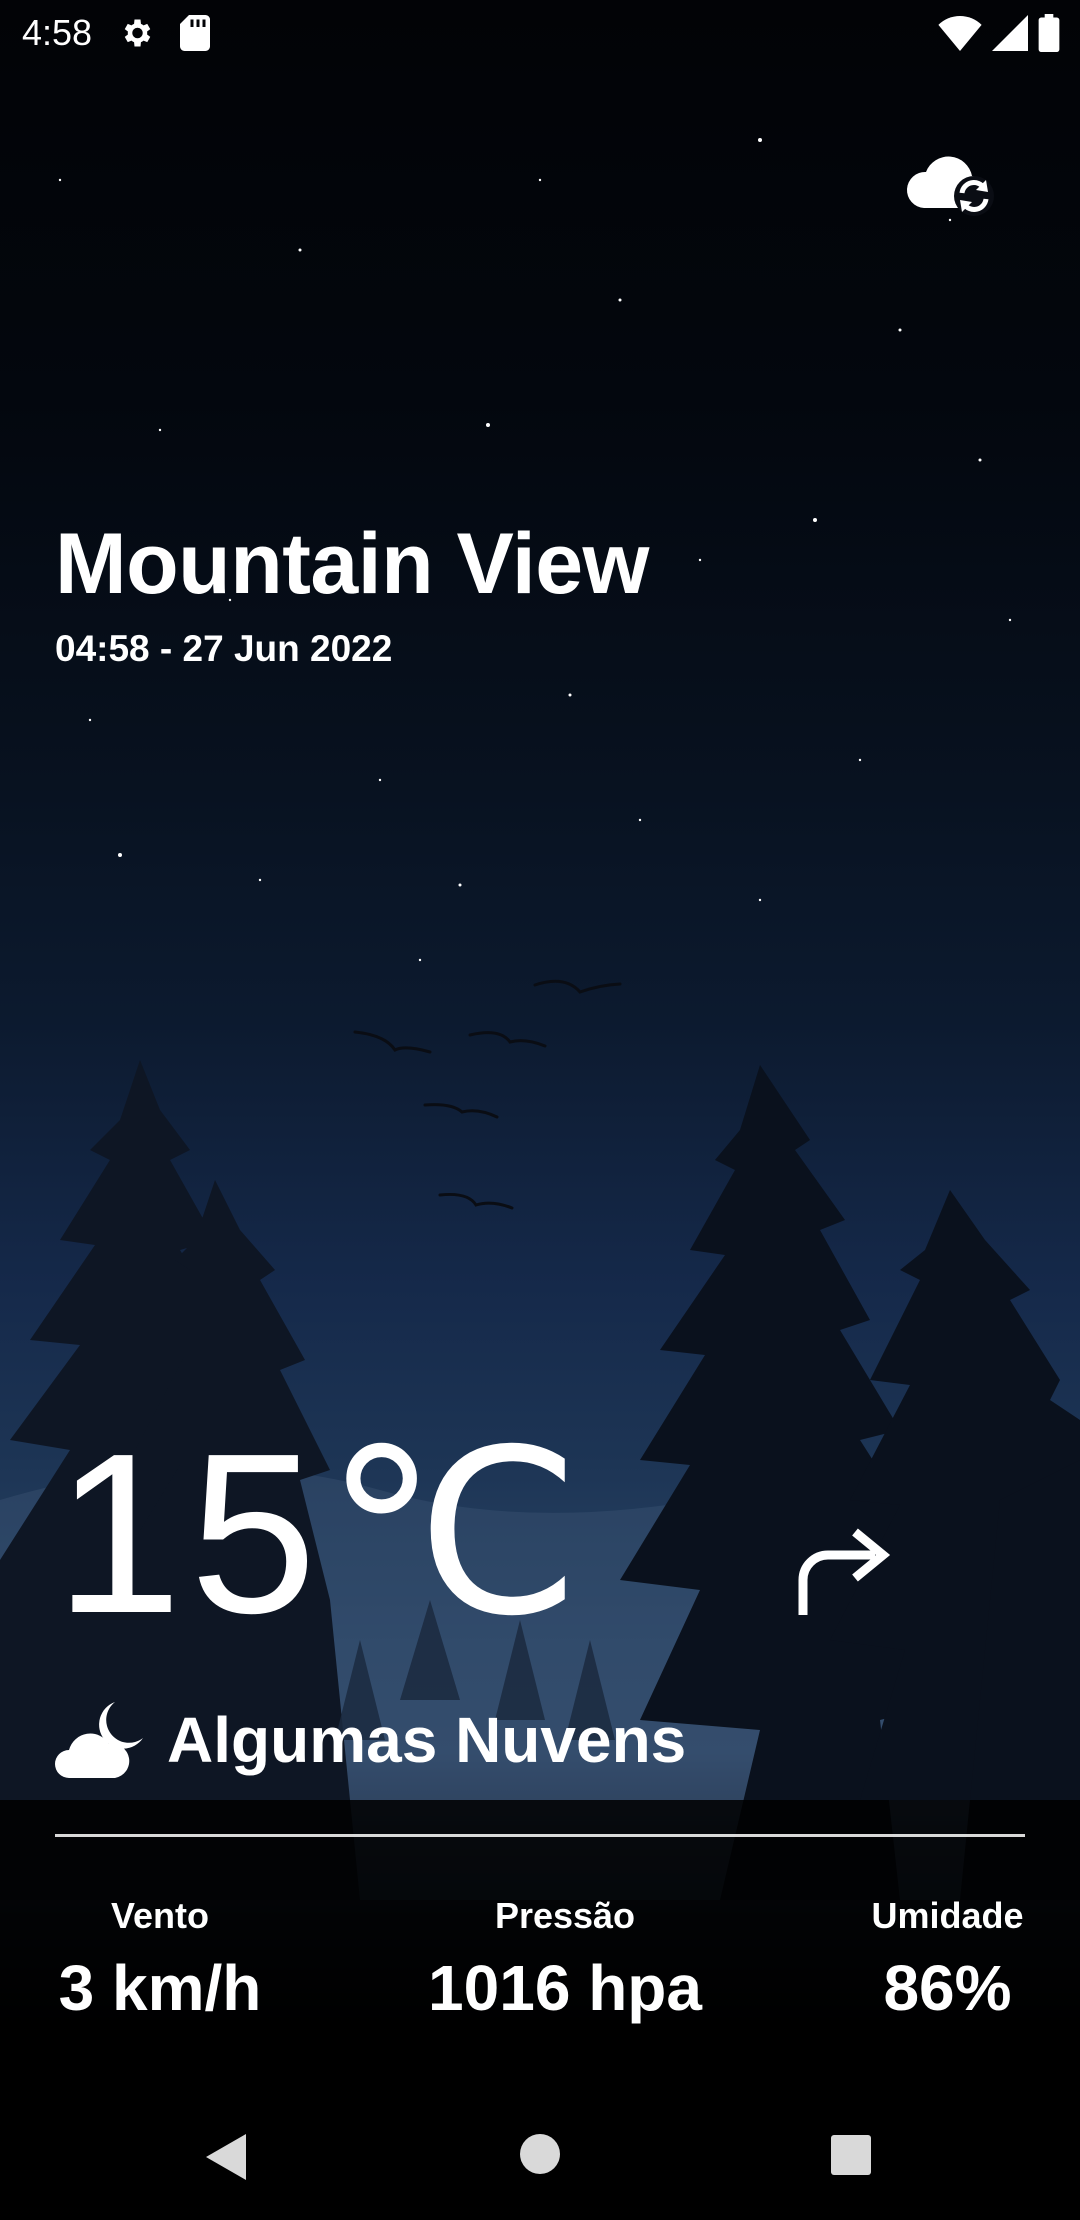  What do you see at coordinates (195, 33) in the screenshot?
I see `sd-card-icon` at bounding box center [195, 33].